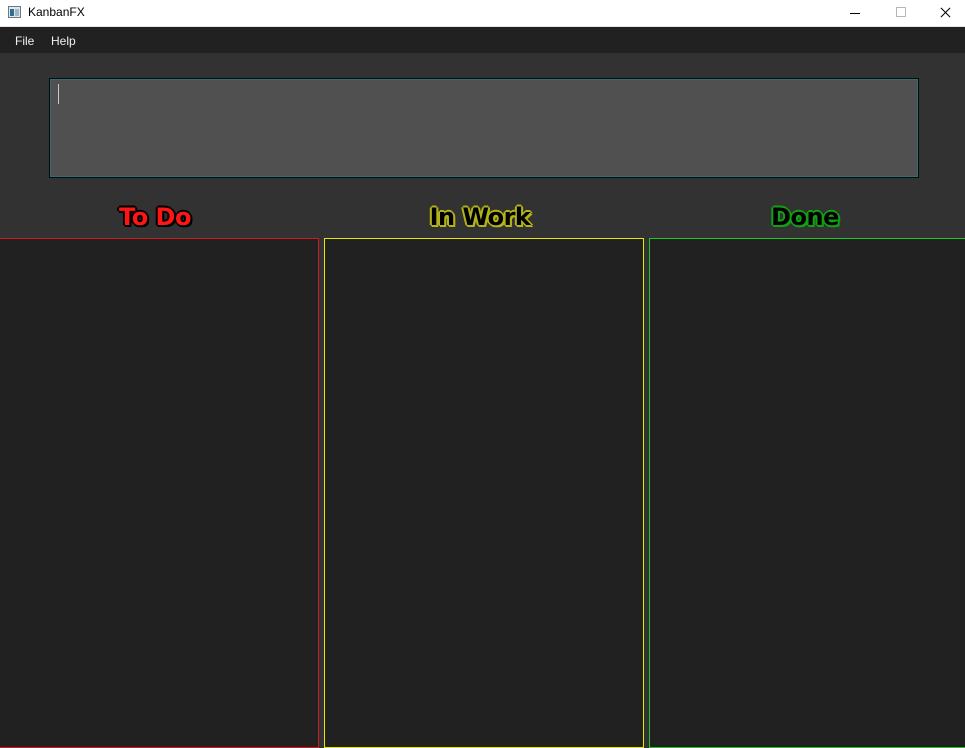 The width and height of the screenshot is (965, 748). Describe the element at coordinates (58, 94) in the screenshot. I see `text-caret` at that location.